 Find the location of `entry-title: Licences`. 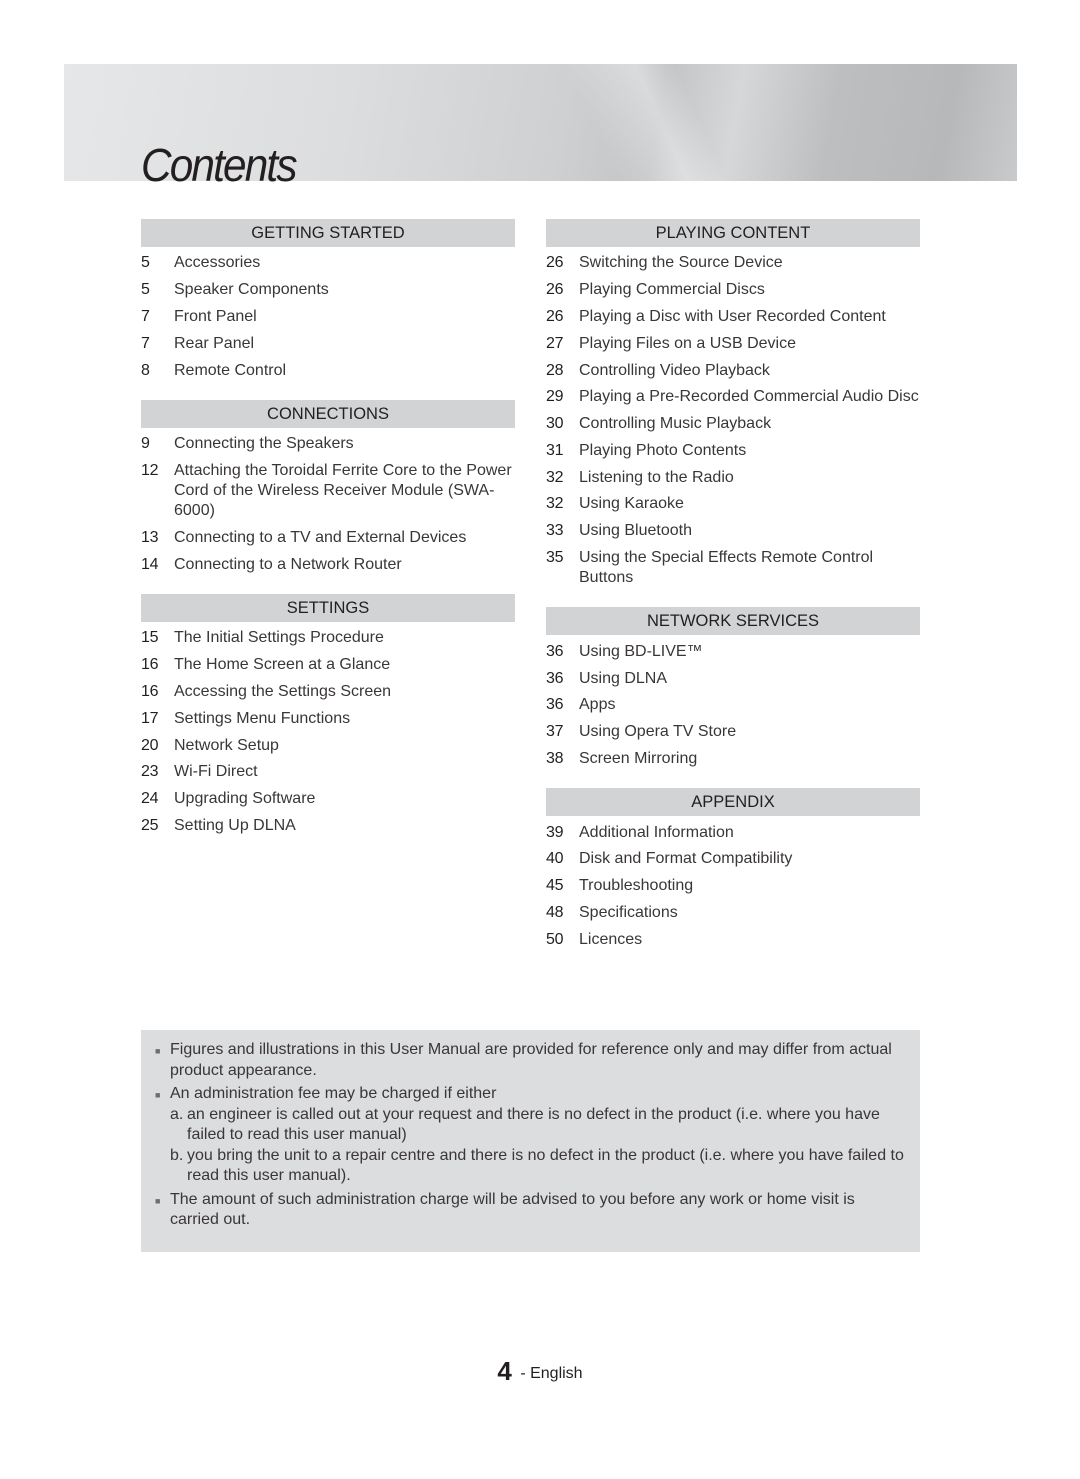

entry-title: Licences is located at coordinates (611, 939).